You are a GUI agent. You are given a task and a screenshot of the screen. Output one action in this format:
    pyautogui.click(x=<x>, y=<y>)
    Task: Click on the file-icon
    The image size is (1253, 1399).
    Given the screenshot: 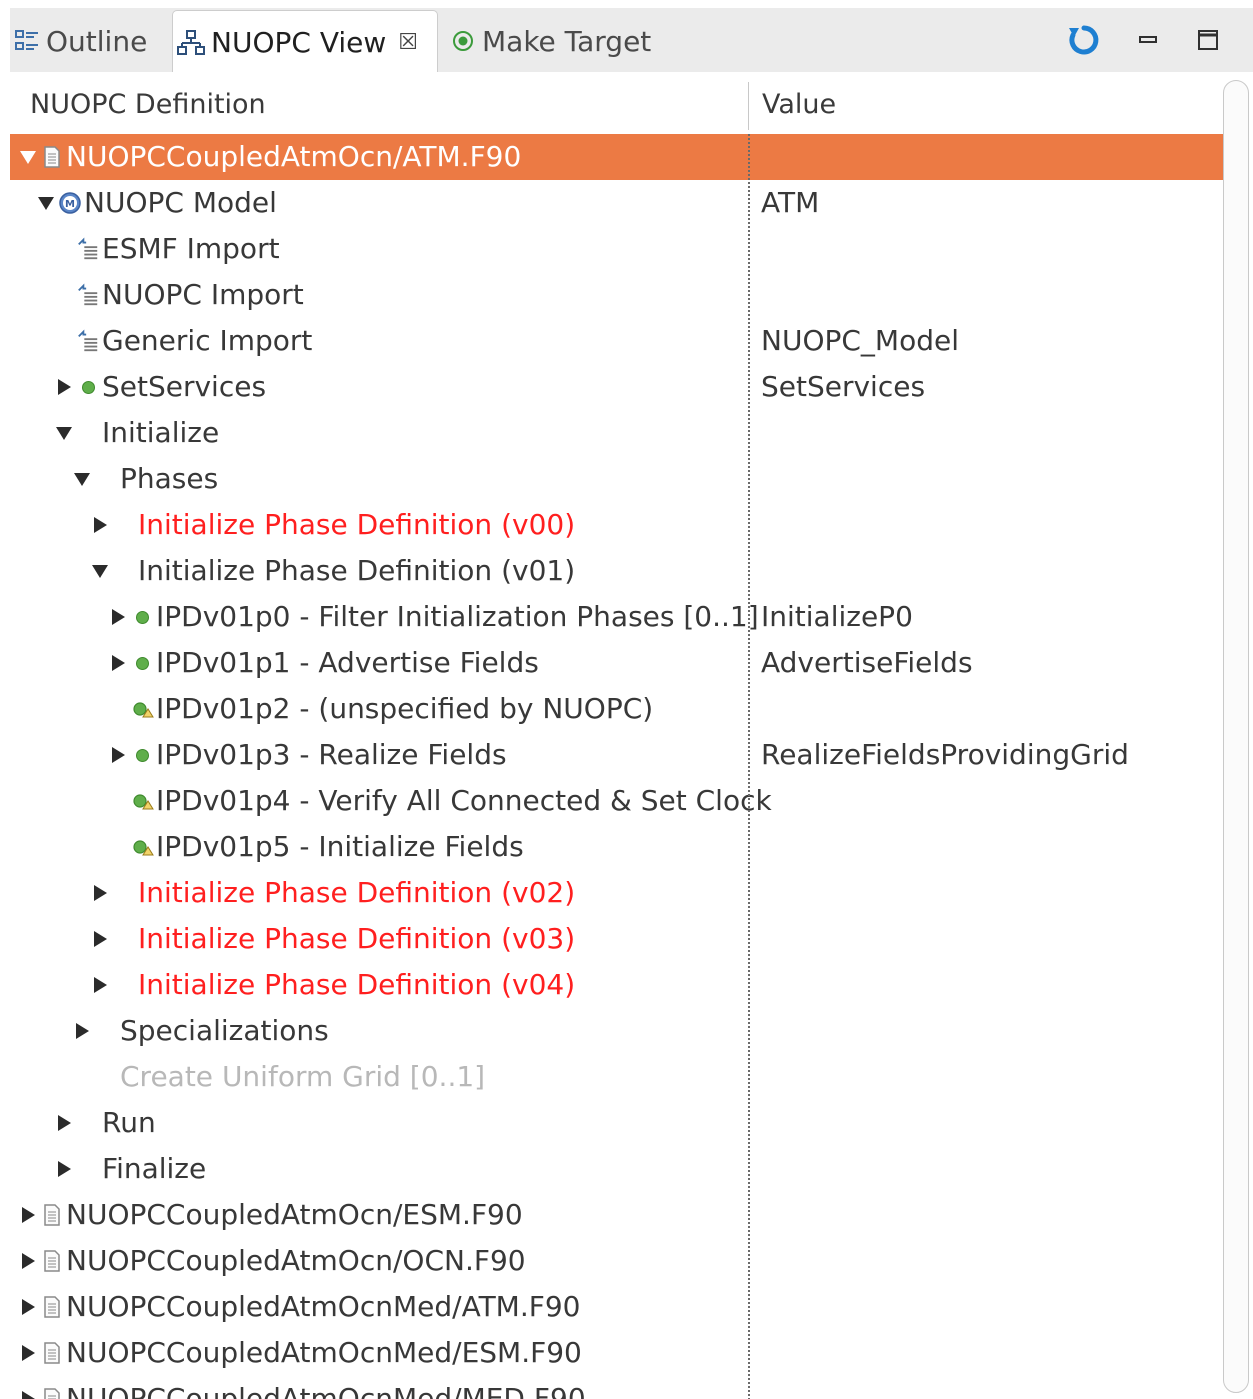 What is the action you would take?
    pyautogui.click(x=52, y=157)
    